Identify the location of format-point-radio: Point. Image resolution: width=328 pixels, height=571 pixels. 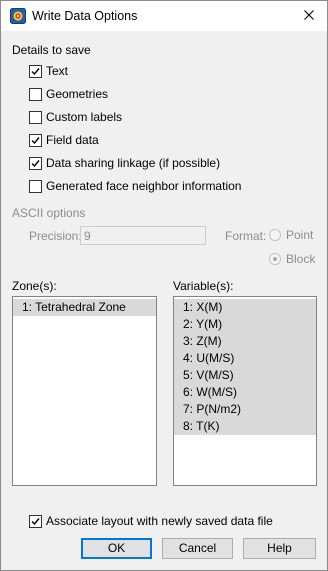
(291, 235).